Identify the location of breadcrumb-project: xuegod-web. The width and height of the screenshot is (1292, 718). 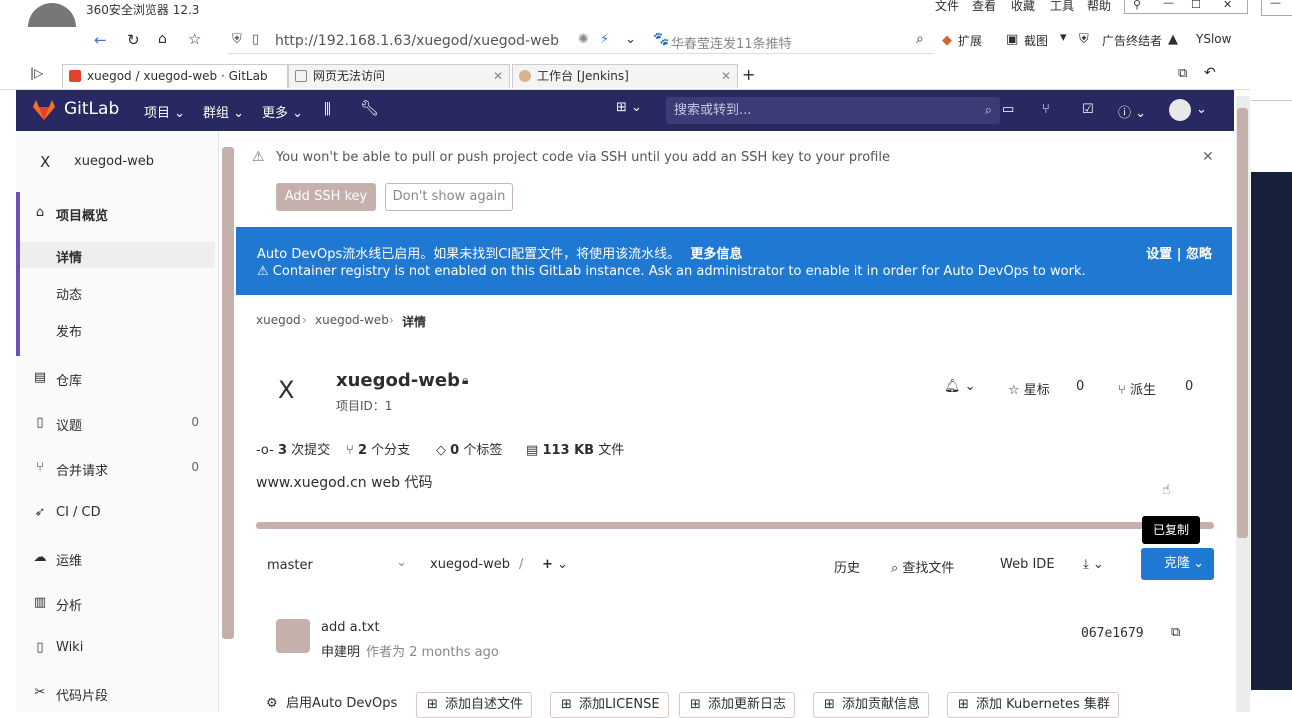
(352, 320).